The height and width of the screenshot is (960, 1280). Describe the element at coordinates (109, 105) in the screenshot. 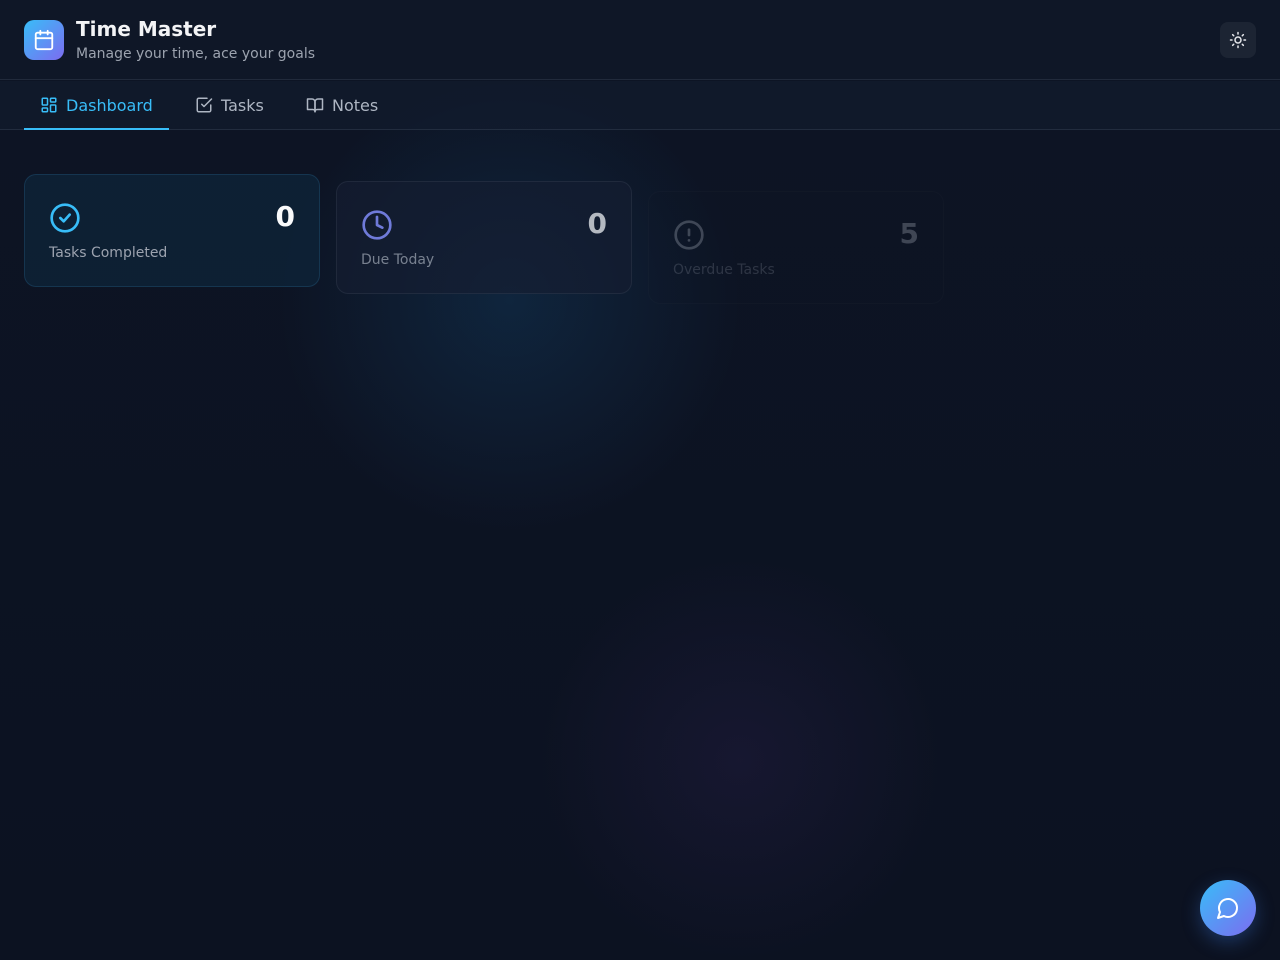

I see `tab-dashboard-label: Dashboard` at that location.